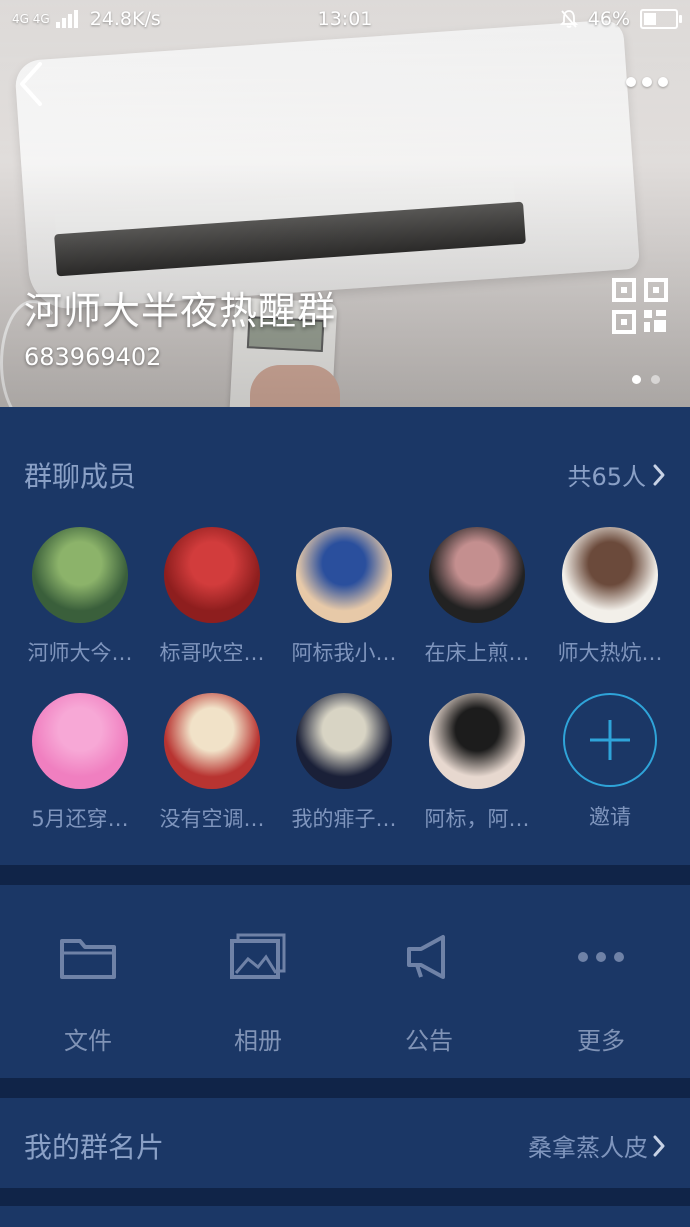 The image size is (690, 1227). What do you see at coordinates (429, 1041) in the screenshot?
I see `tool-label: 公告` at bounding box center [429, 1041].